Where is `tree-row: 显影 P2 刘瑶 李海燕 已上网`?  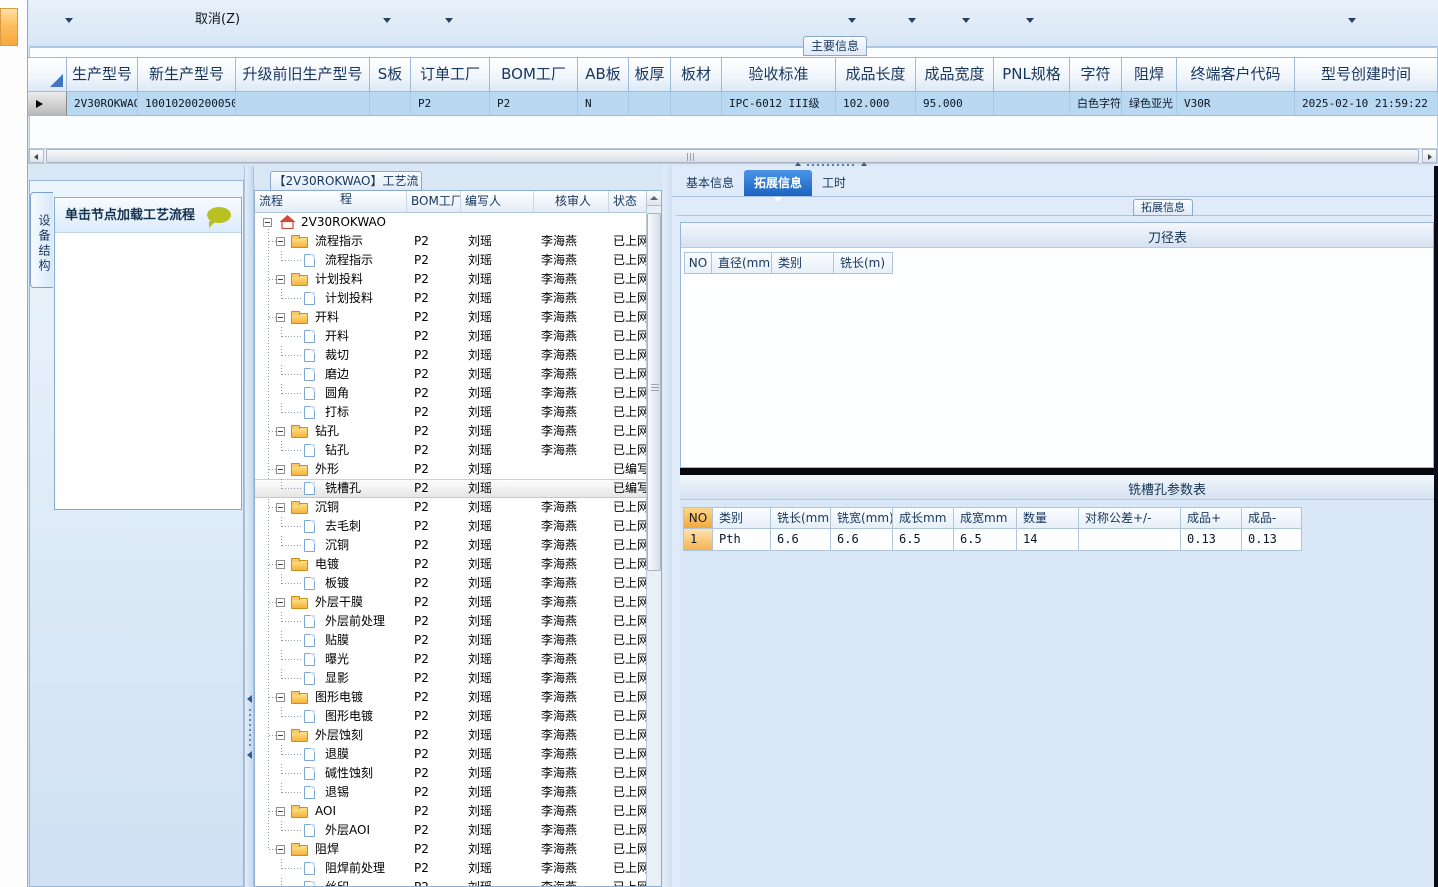
tree-row: 显影 P2 刘瑶 李海燕 已上网 is located at coordinates (451, 678).